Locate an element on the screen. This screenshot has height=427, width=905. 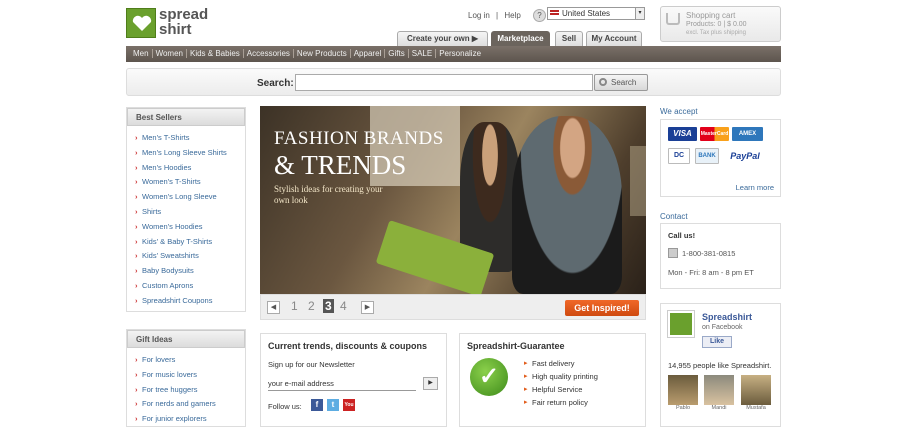
mastercard-icon: MasterCard is located at coordinates (714, 134).